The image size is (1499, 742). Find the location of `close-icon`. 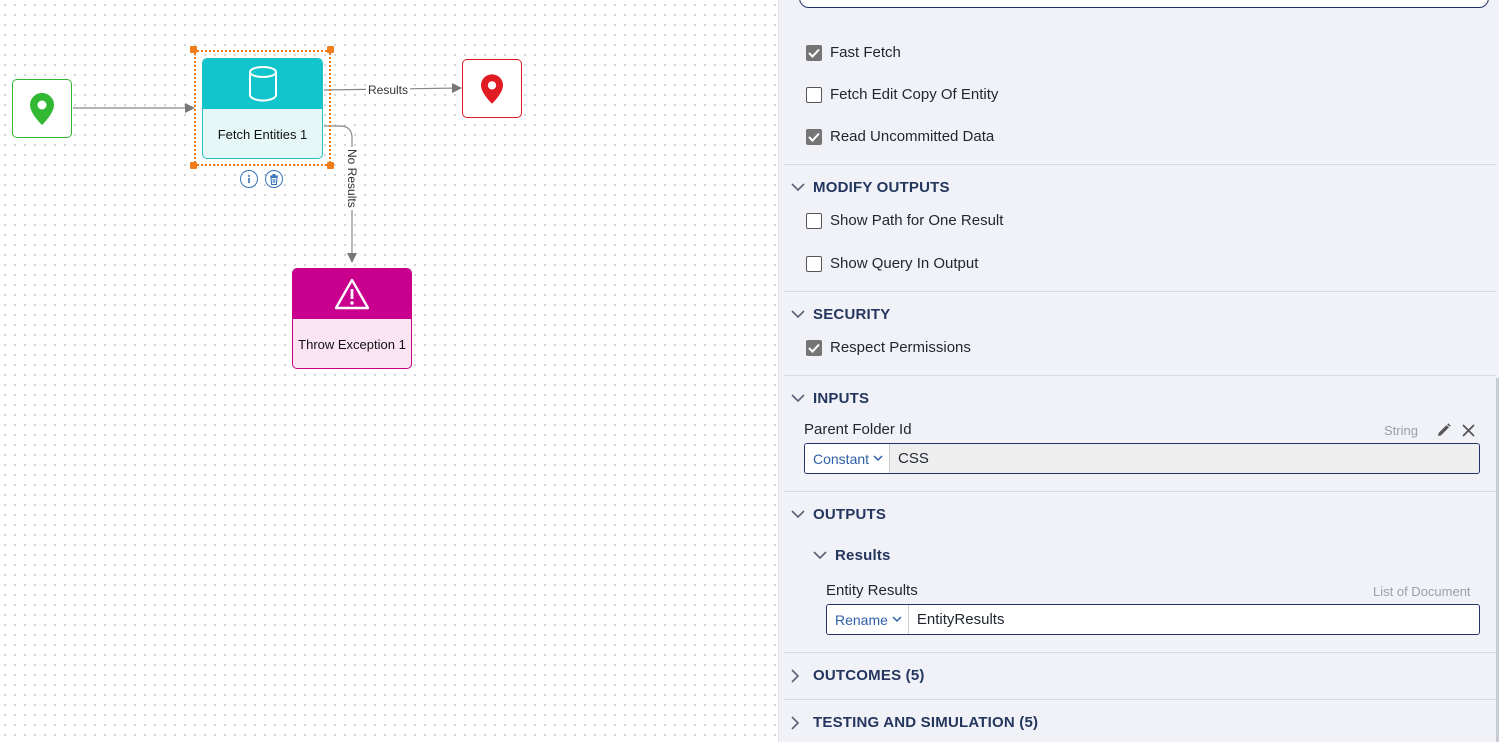

close-icon is located at coordinates (1468, 430).